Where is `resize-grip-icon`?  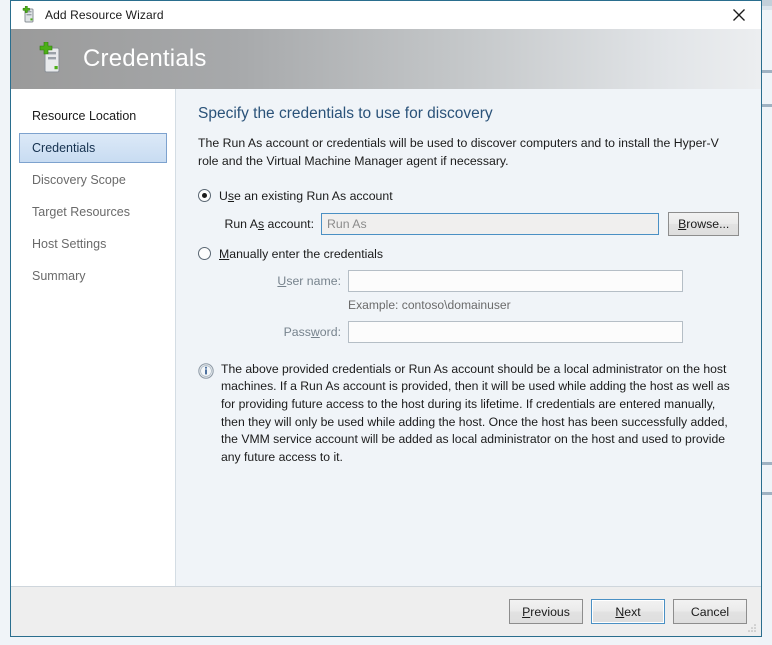
resize-grip-icon is located at coordinates (751, 627).